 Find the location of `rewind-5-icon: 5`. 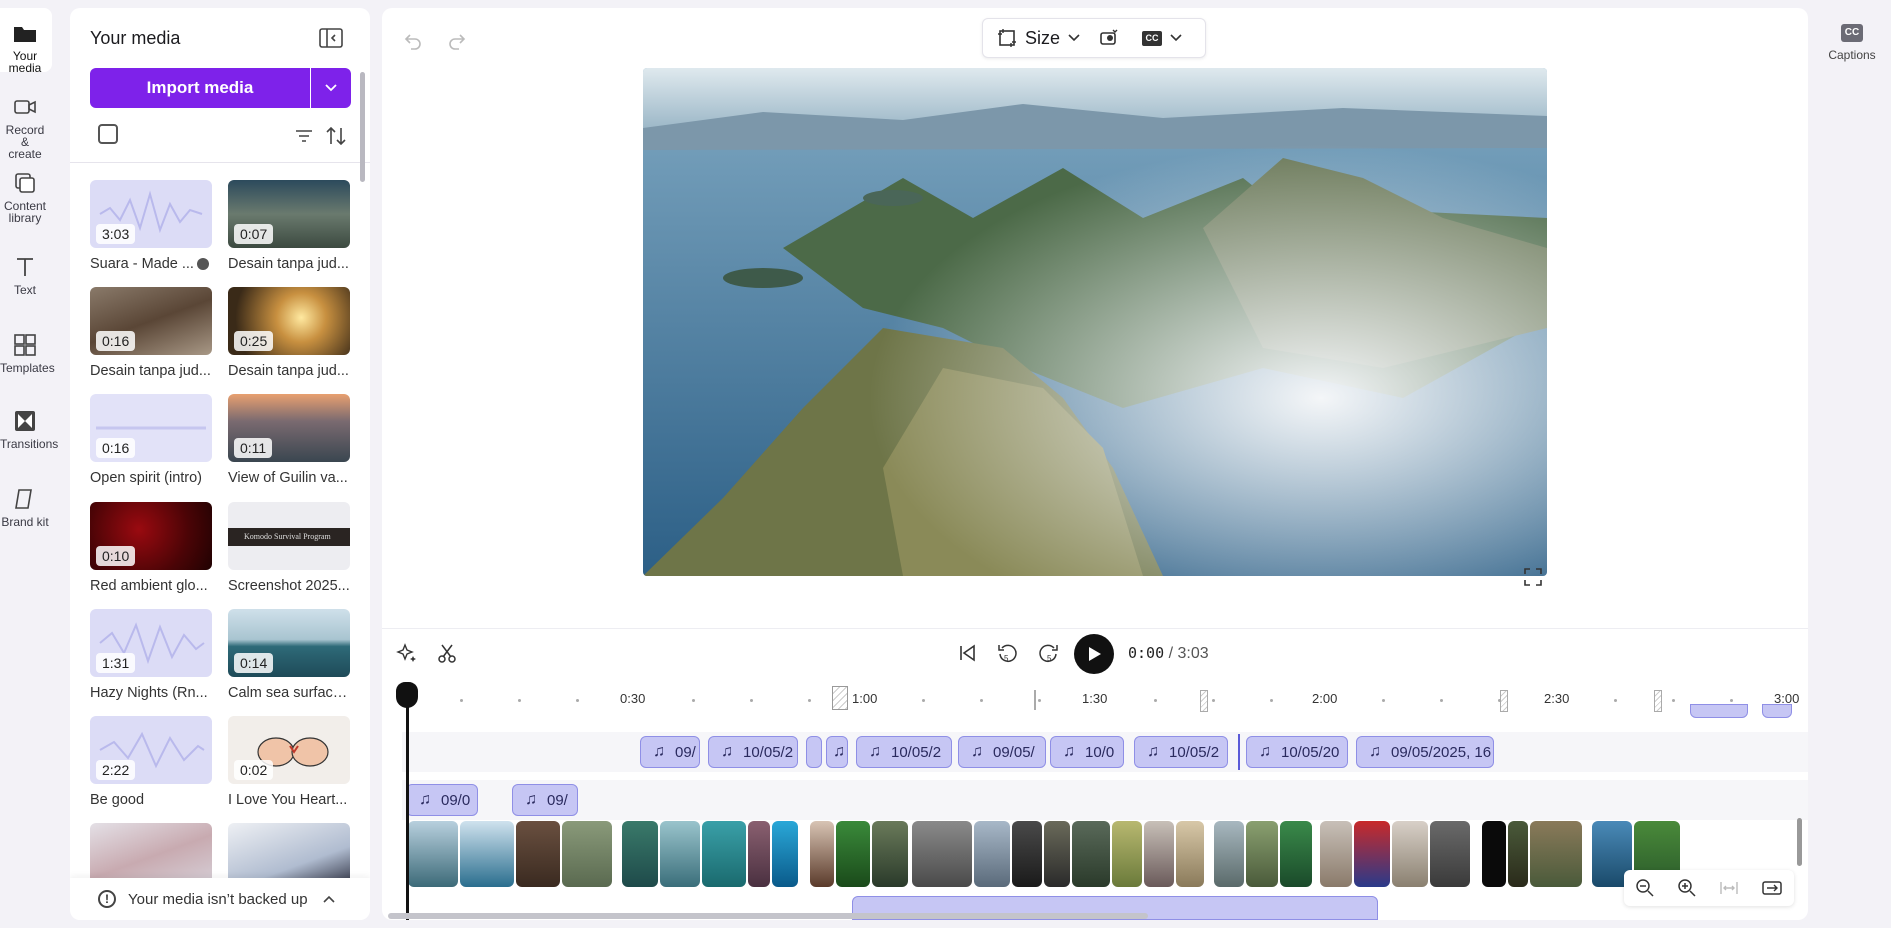

rewind-5-icon: 5 is located at coordinates (1007, 653).